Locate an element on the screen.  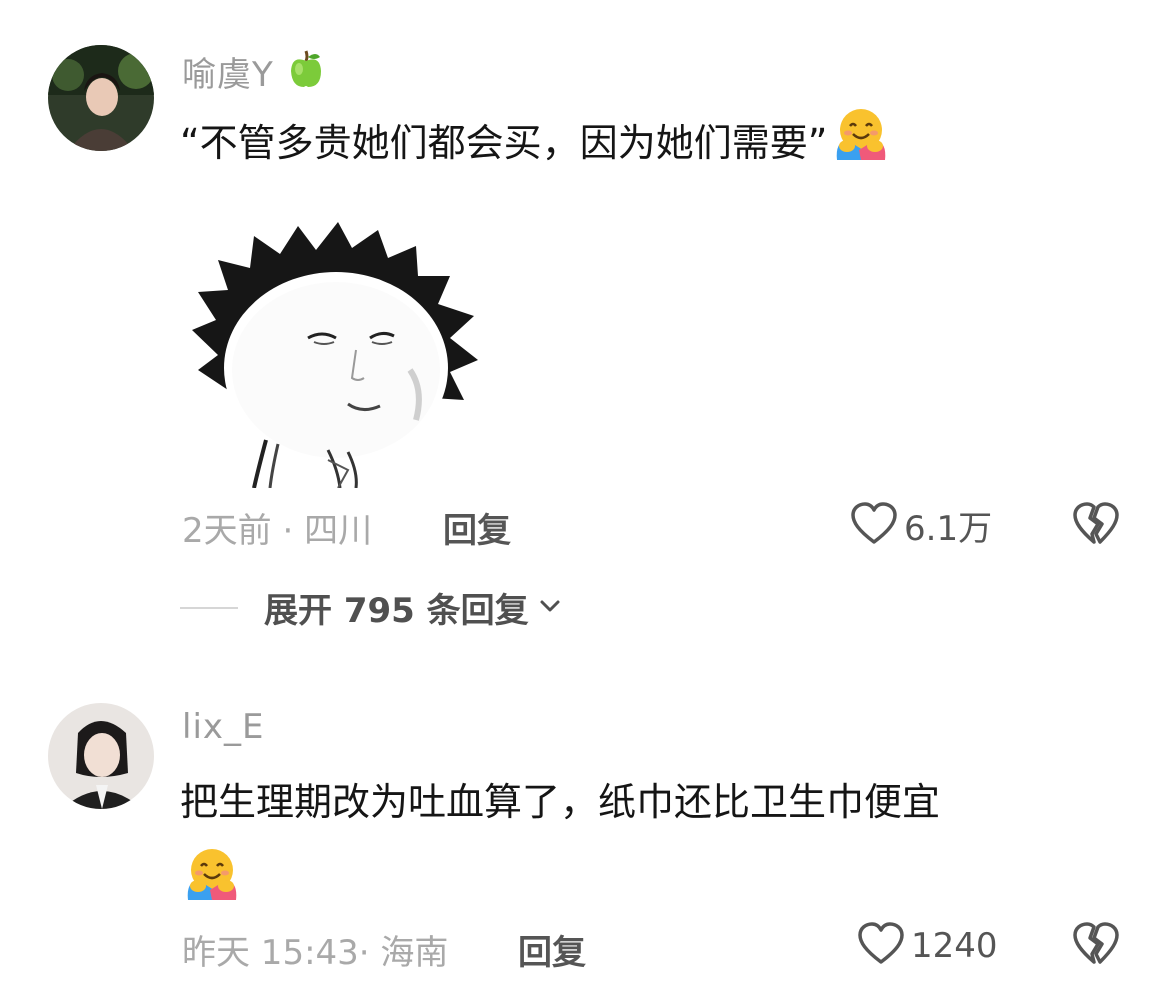
comment-time: 昨天 15:43 is located at coordinates (270, 953).